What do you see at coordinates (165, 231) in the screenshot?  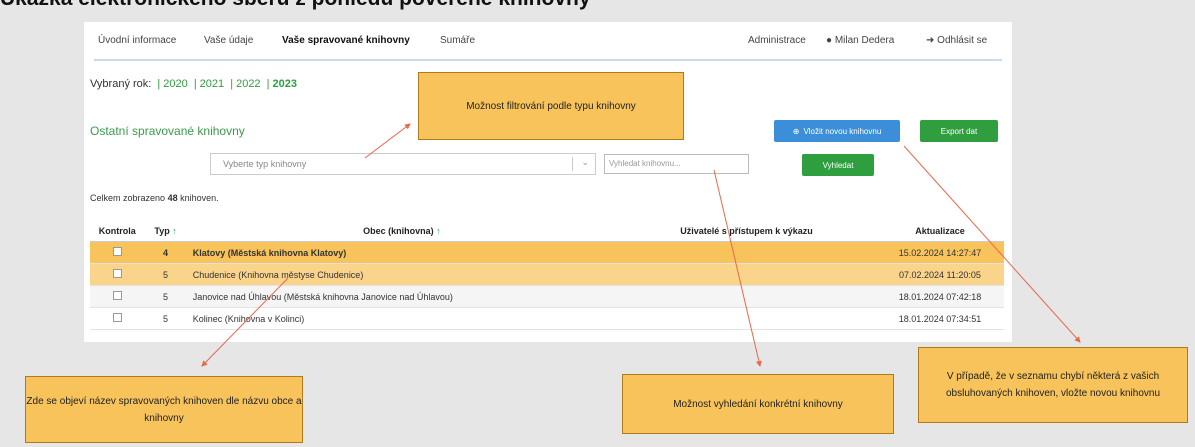 I see `col-type: Typ ↑` at bounding box center [165, 231].